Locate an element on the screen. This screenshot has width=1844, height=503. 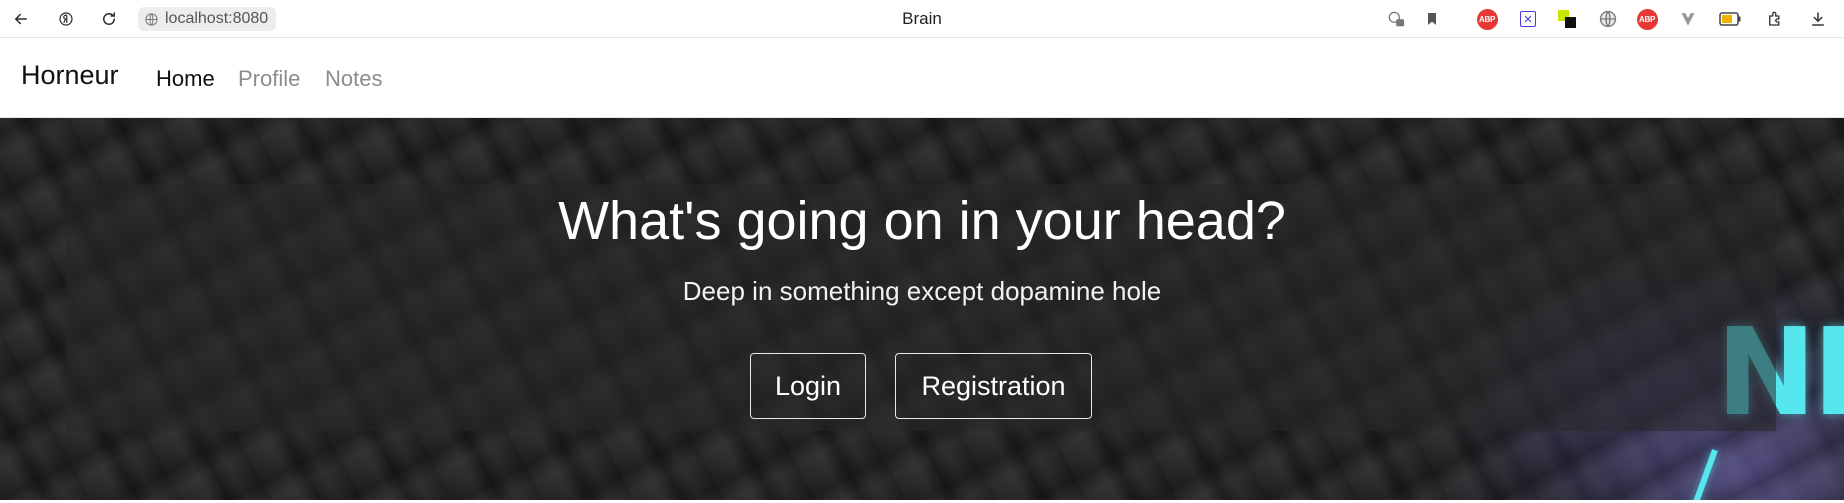
back-icon is located at coordinates (21, 19).